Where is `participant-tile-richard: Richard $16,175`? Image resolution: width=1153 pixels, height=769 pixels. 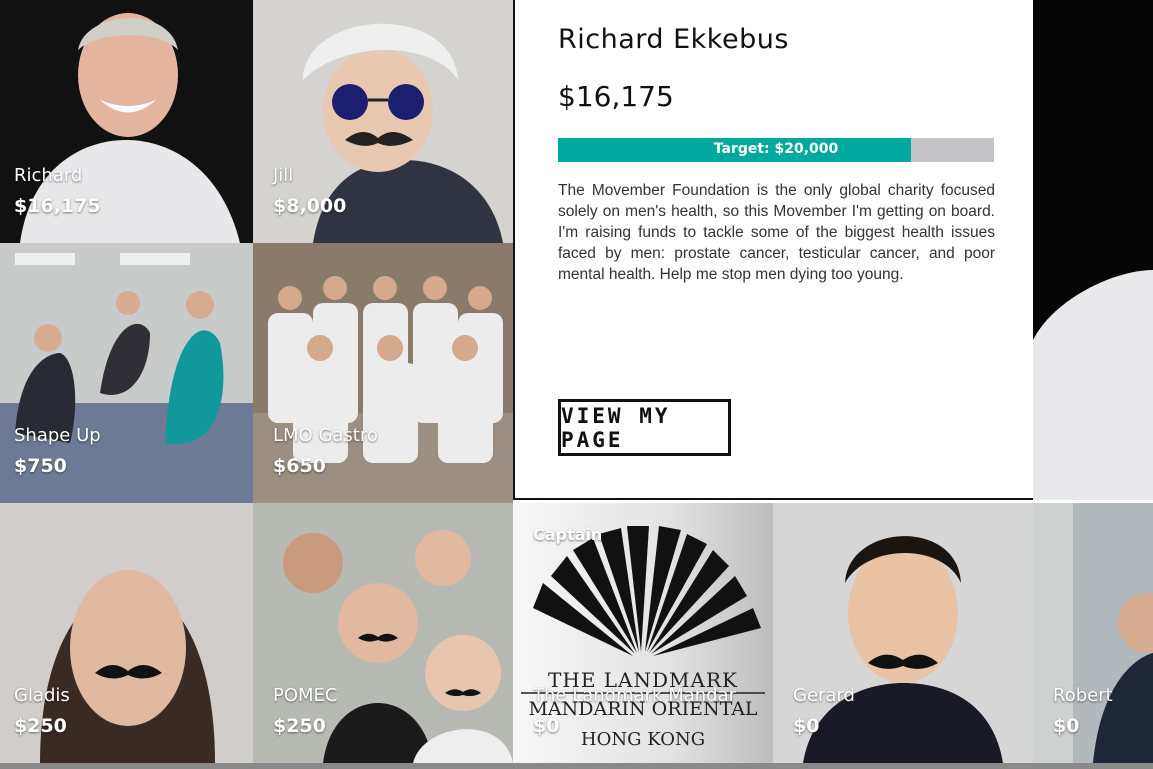 participant-tile-richard: Richard $16,175 is located at coordinates (126, 121).